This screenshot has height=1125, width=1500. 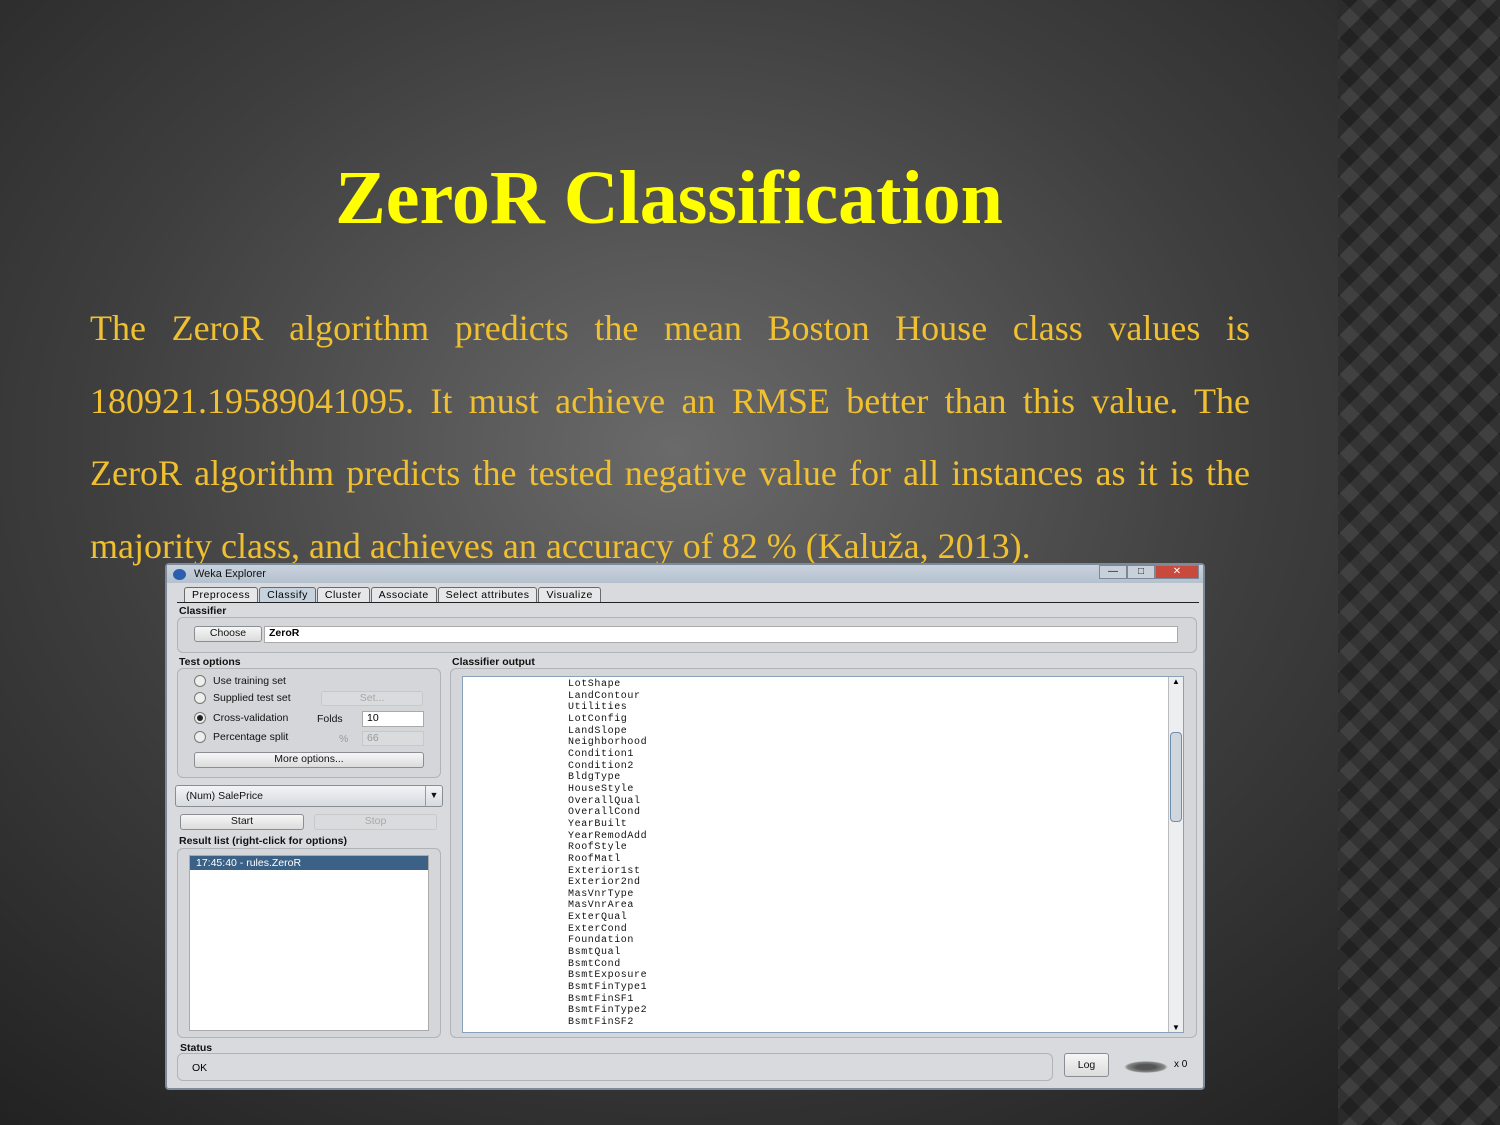 I want to click on decorative-side-pattern, so click(x=1419, y=562).